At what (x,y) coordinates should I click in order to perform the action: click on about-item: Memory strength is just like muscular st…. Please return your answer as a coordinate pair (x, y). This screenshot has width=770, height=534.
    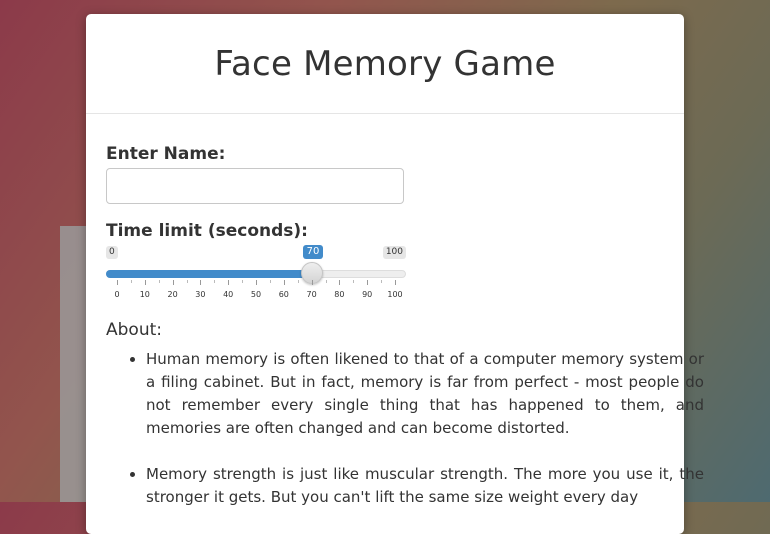
    Looking at the image, I should click on (425, 486).